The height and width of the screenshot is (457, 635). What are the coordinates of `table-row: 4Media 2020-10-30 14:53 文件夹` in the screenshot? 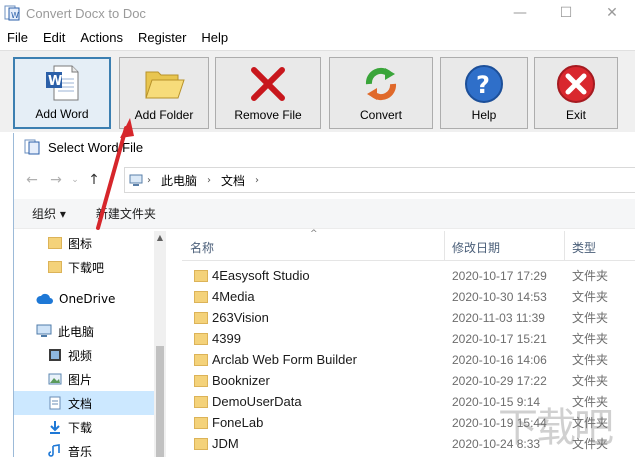 It's located at (408, 296).